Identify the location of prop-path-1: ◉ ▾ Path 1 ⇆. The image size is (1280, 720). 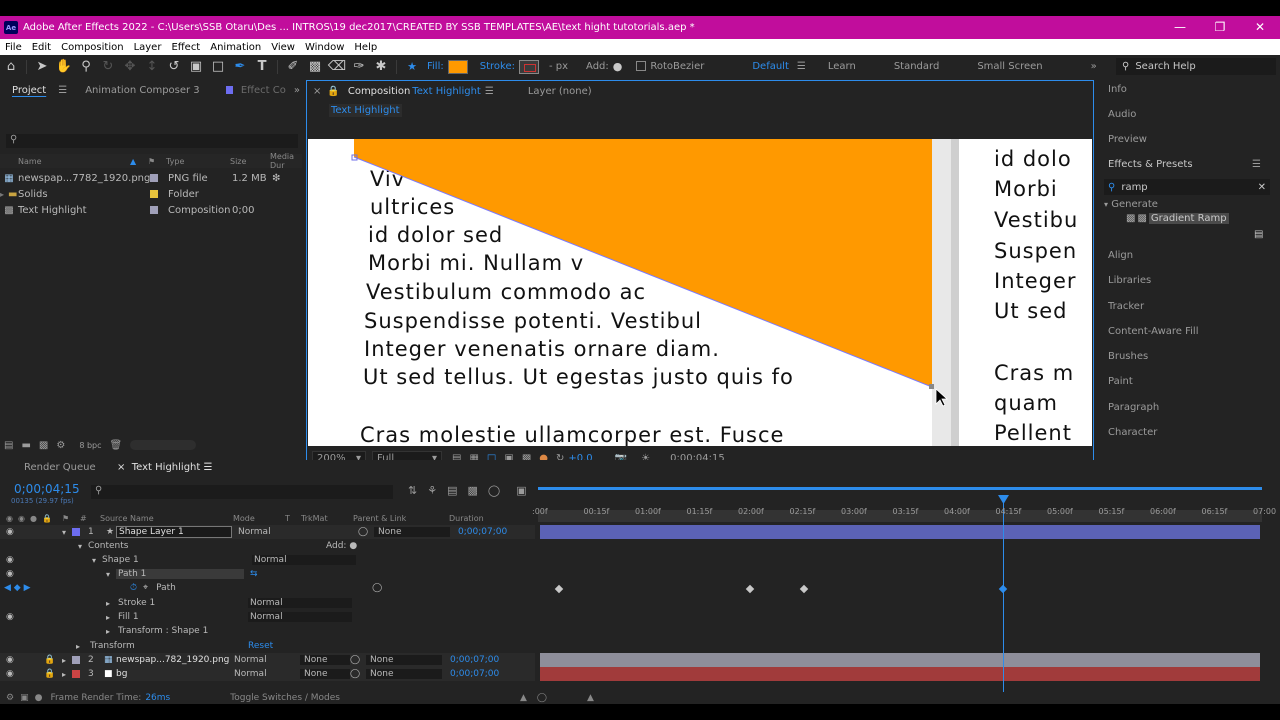
(267, 574).